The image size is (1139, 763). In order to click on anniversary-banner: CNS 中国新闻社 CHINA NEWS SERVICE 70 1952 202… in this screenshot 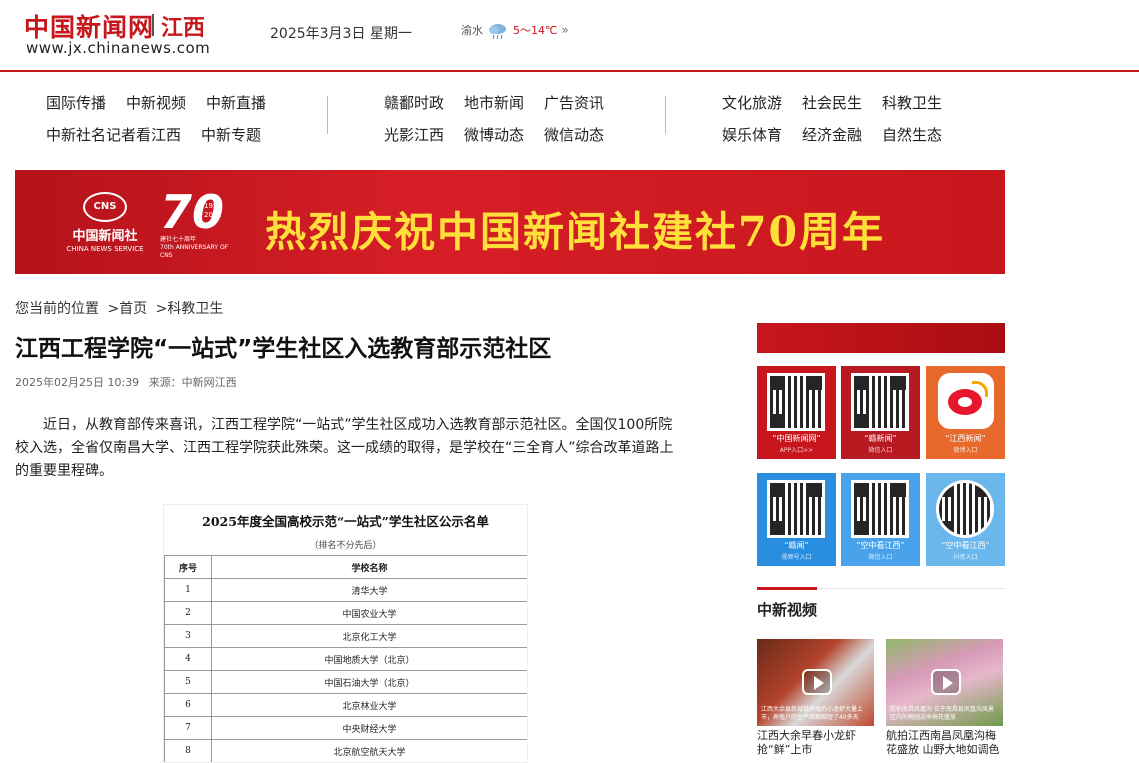, I will do `click(510, 222)`.